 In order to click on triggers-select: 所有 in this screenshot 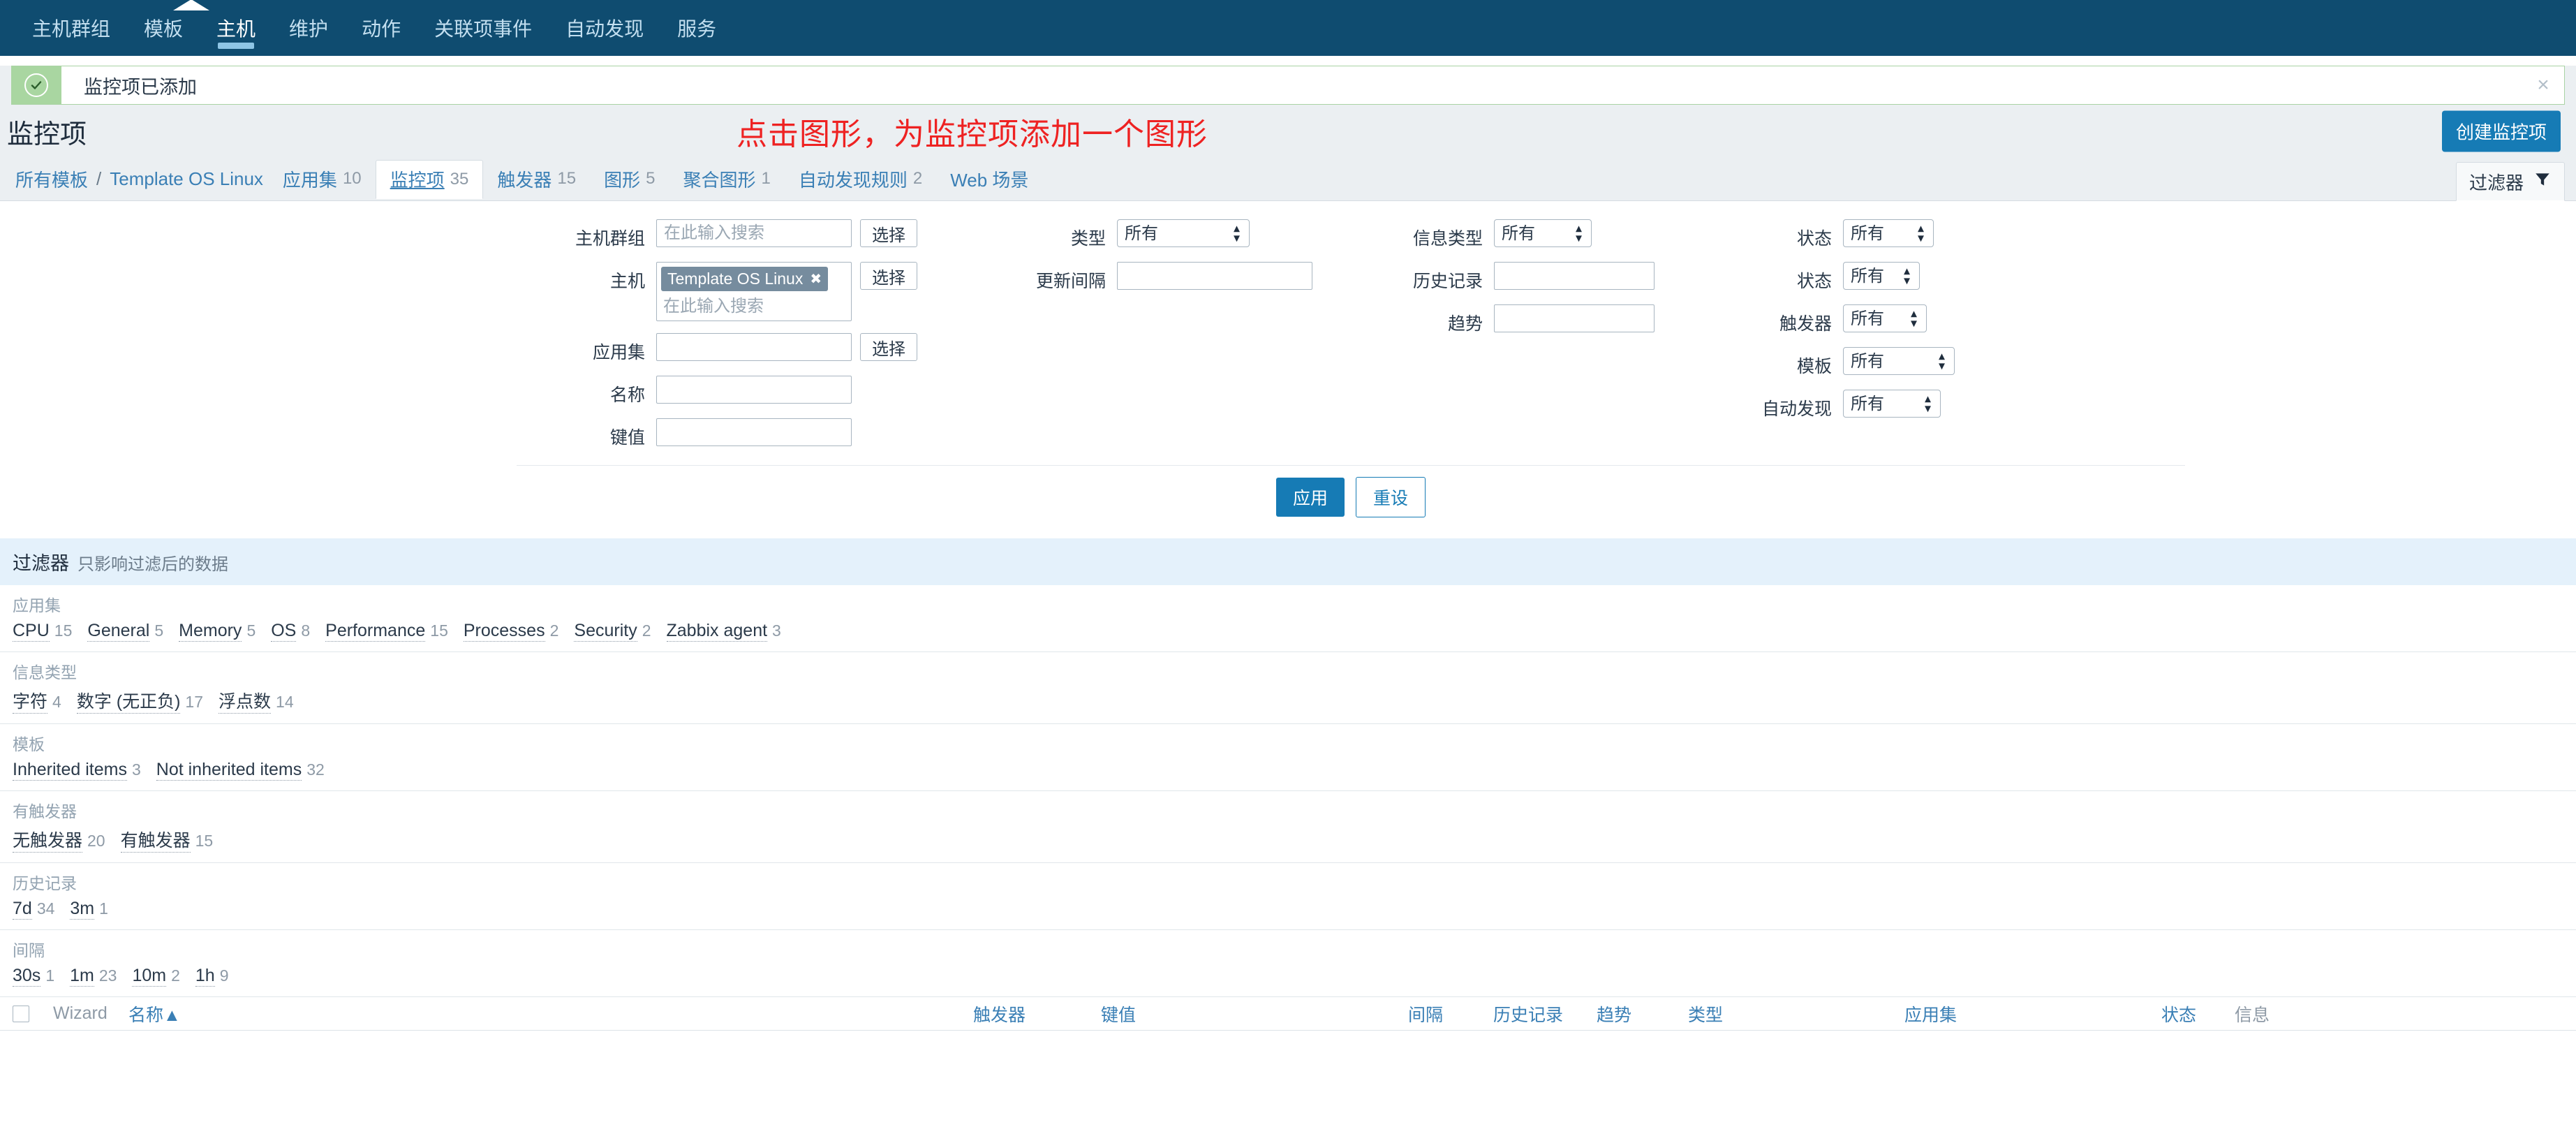, I will do `click(1885, 318)`.